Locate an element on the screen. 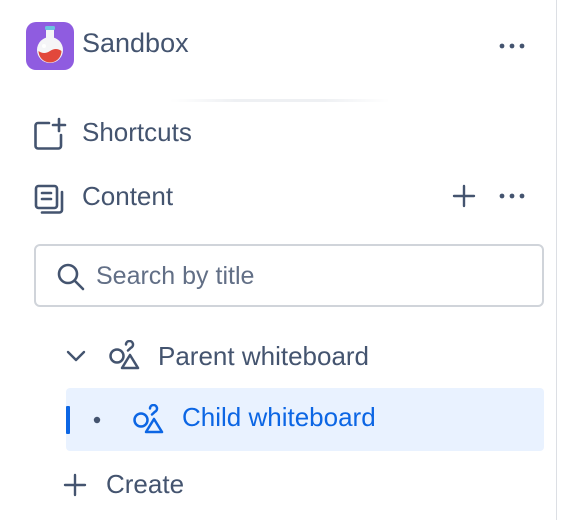 The height and width of the screenshot is (520, 570). space-header: Sandbox is located at coordinates (279, 46).